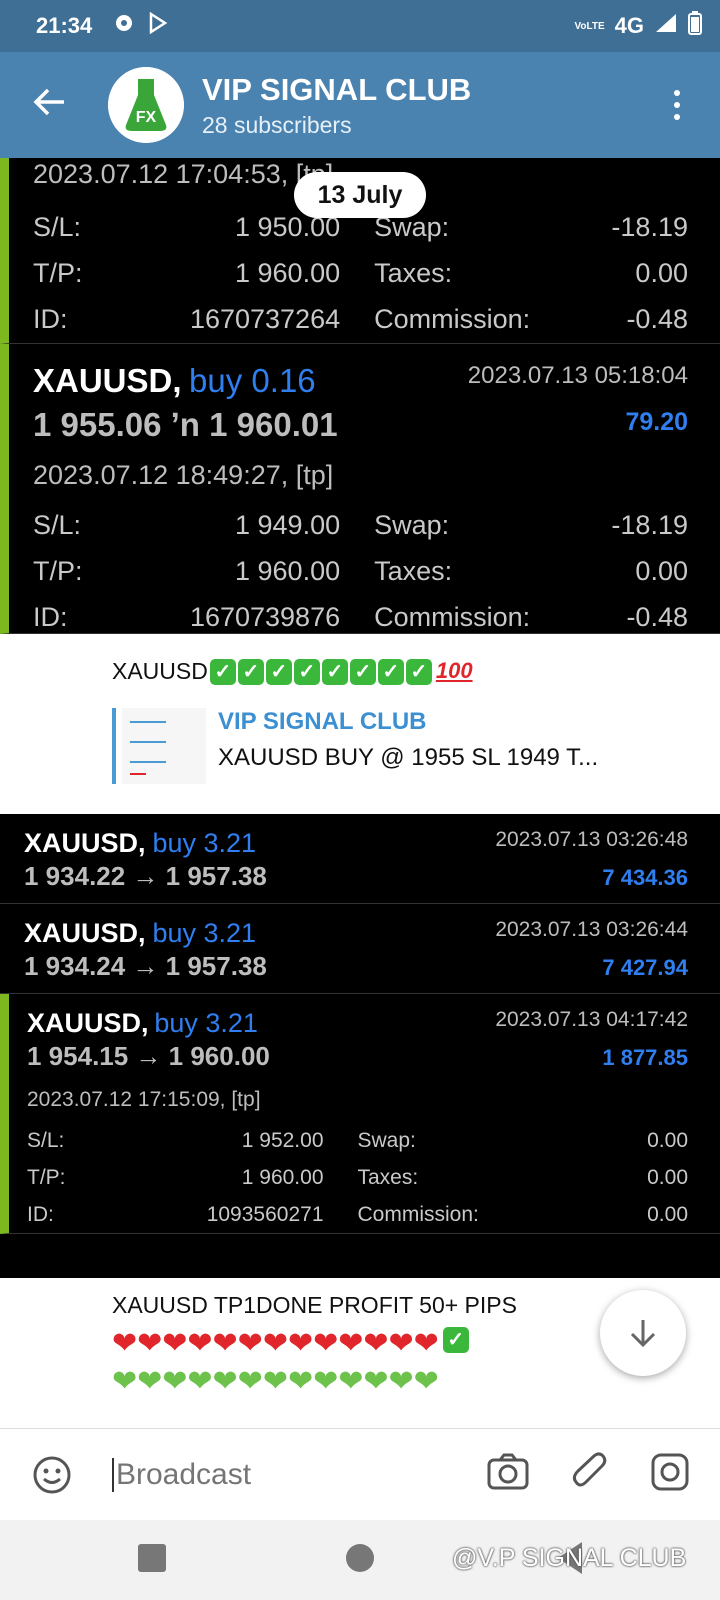 This screenshot has width=720, height=1600. I want to click on back-arrow-icon, so click(52, 105).